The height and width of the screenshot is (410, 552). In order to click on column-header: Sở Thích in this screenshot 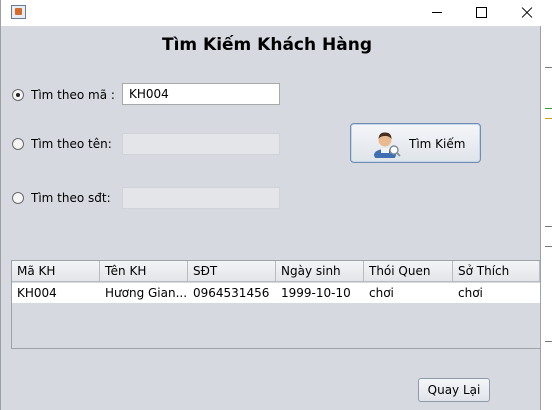, I will do `click(496, 271)`.